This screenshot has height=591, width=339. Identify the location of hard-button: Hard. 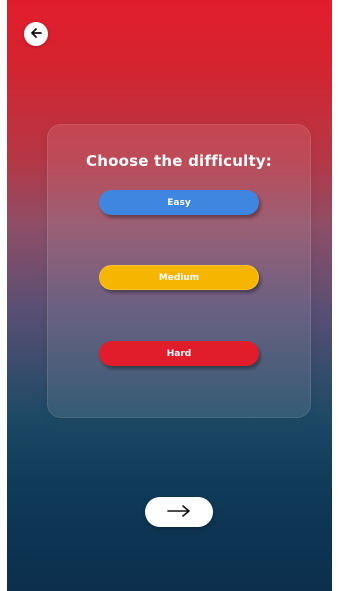
(179, 353).